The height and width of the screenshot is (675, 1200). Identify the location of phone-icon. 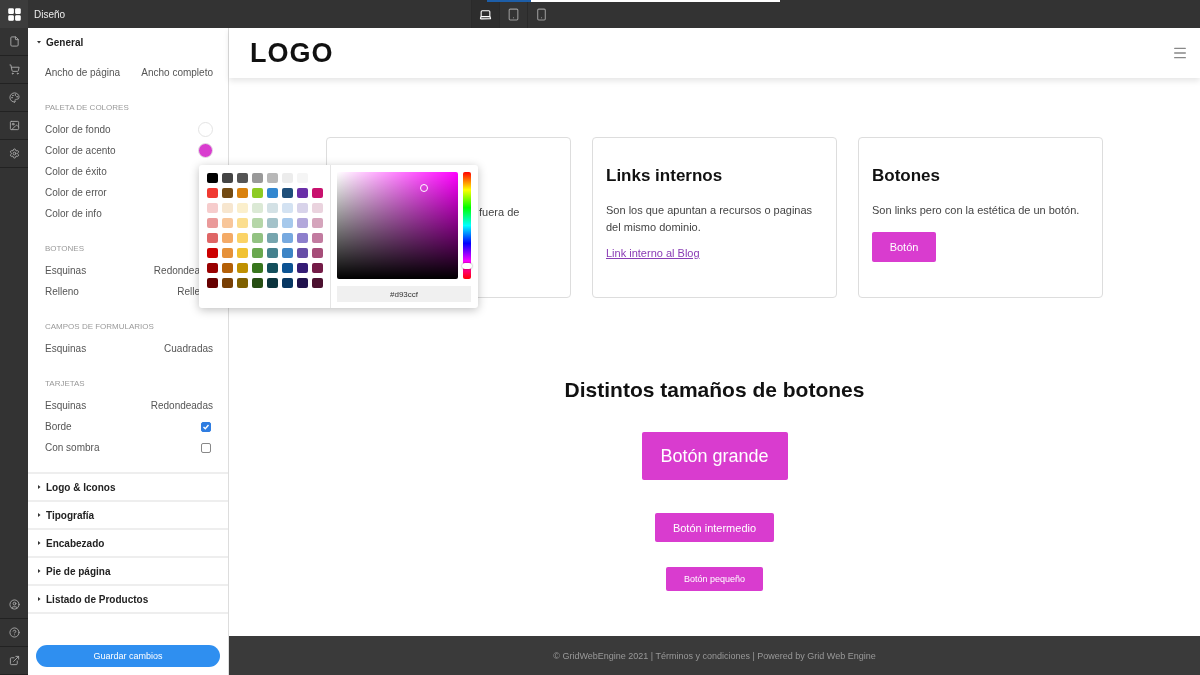
(541, 14).